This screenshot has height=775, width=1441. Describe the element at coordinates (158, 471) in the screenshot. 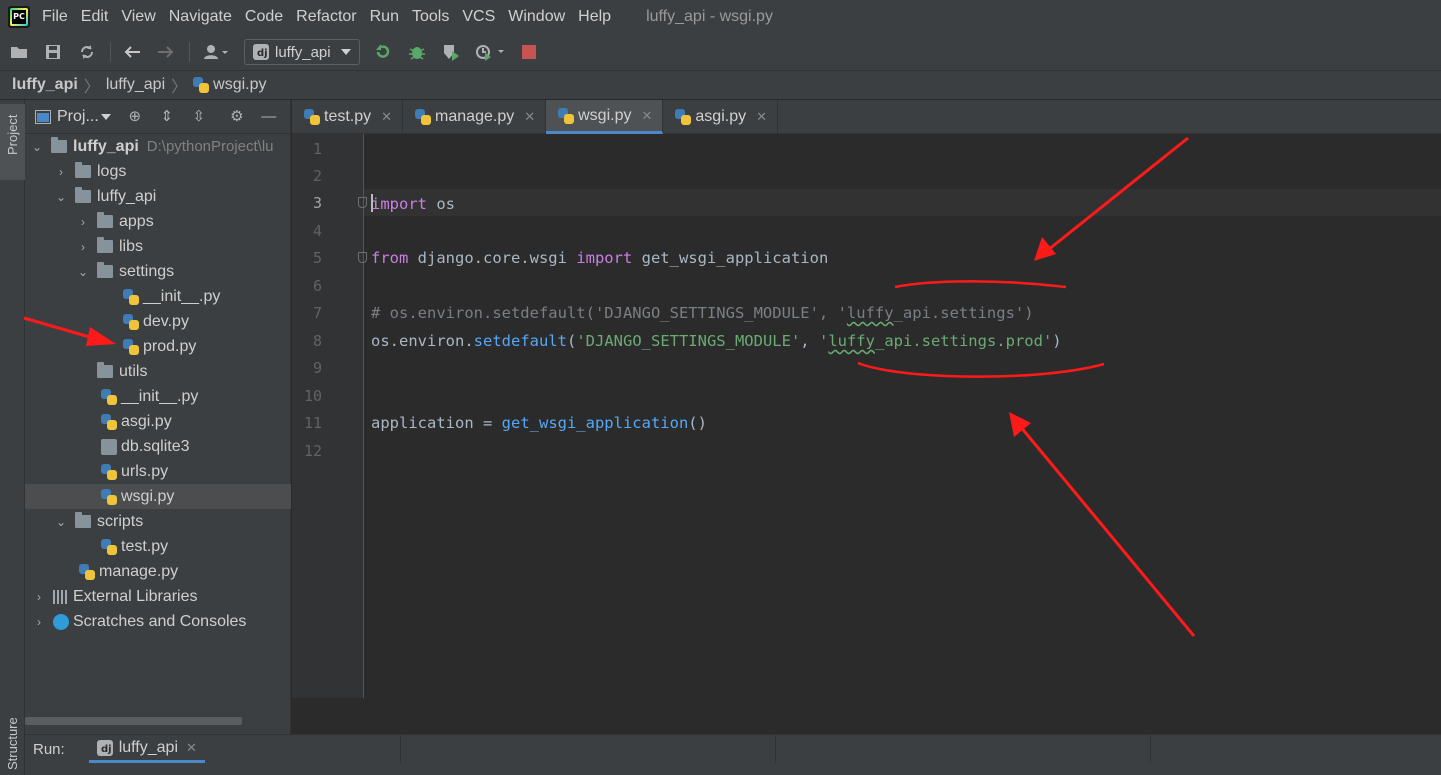

I see `tree-item-urls-py: urls.py` at that location.